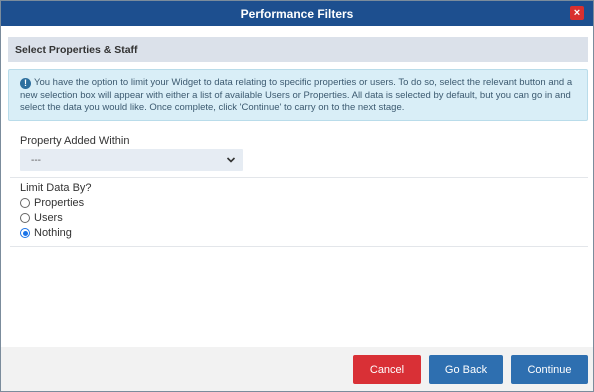  I want to click on cancel-button: Cancel, so click(387, 369).